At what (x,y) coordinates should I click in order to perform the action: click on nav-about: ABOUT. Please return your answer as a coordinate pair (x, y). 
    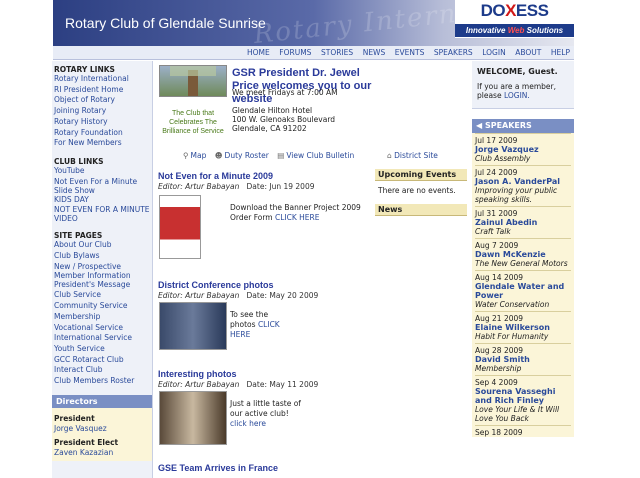
    Looking at the image, I should click on (528, 52).